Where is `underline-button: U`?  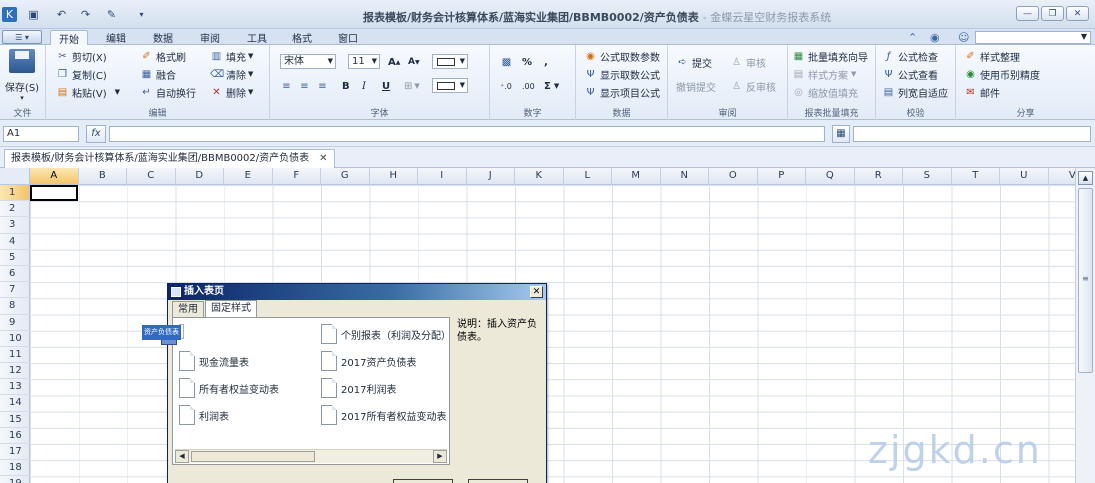
underline-button: U is located at coordinates (386, 86).